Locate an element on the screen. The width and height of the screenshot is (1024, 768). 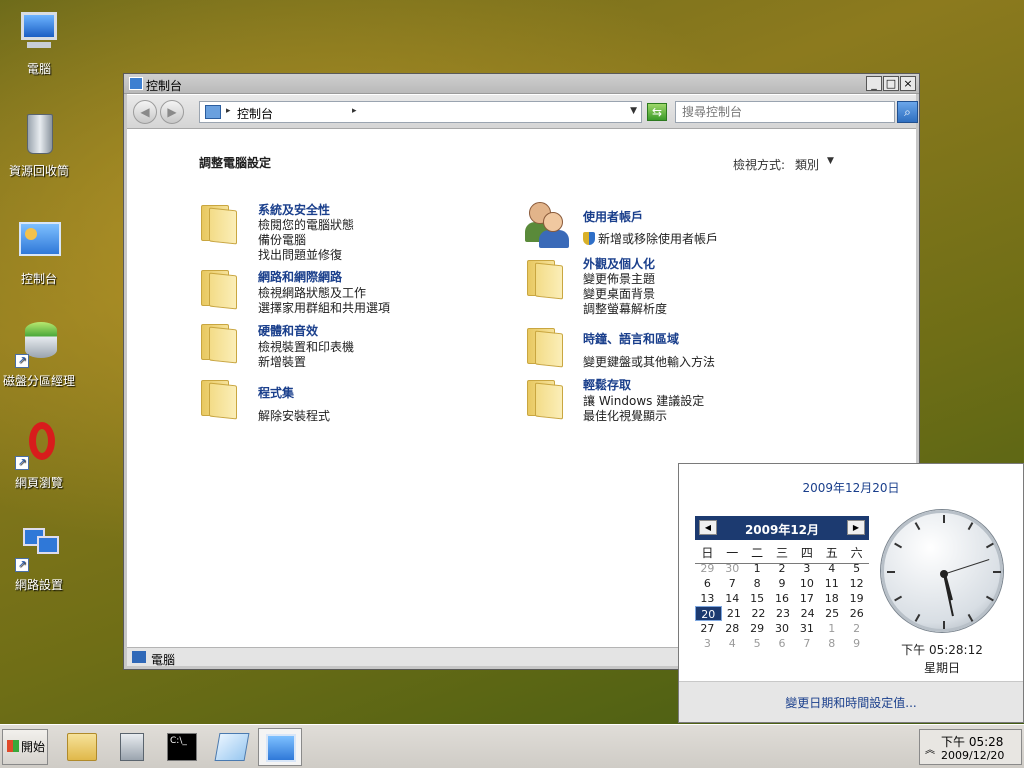
back-button: ◀ is located at coordinates (145, 112).